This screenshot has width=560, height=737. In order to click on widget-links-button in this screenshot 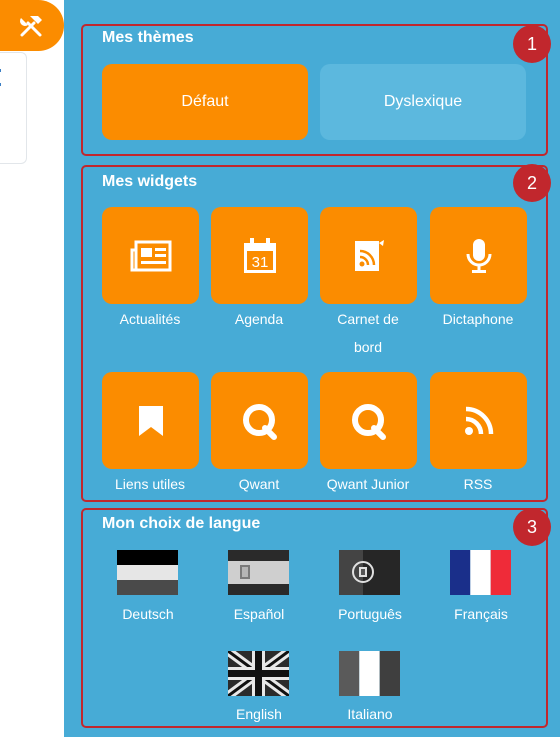, I will do `click(150, 420)`.